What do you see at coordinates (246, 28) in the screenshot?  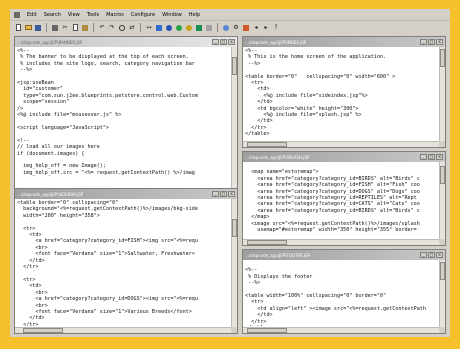 I see `palette-icon` at bounding box center [246, 28].